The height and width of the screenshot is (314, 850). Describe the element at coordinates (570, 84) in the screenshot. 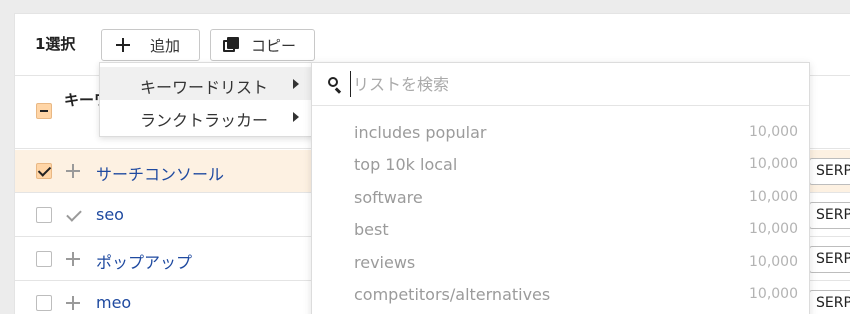

I see `list-search-input` at that location.